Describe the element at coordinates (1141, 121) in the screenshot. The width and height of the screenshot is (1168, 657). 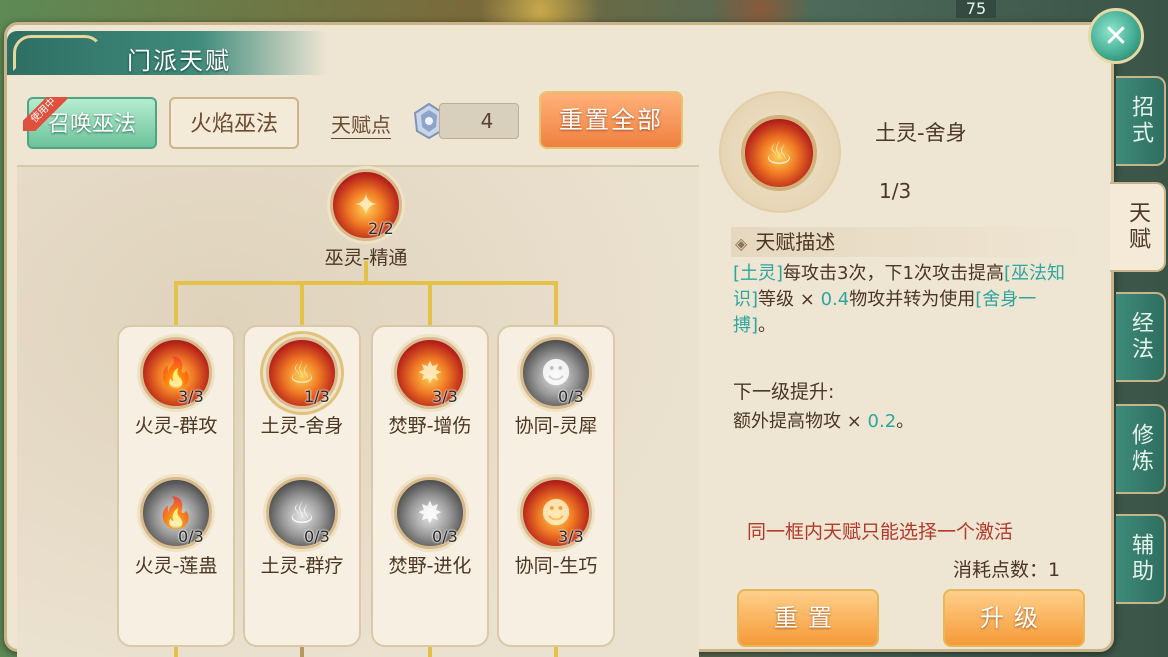
I see `side-tab-moves: 招式` at that location.